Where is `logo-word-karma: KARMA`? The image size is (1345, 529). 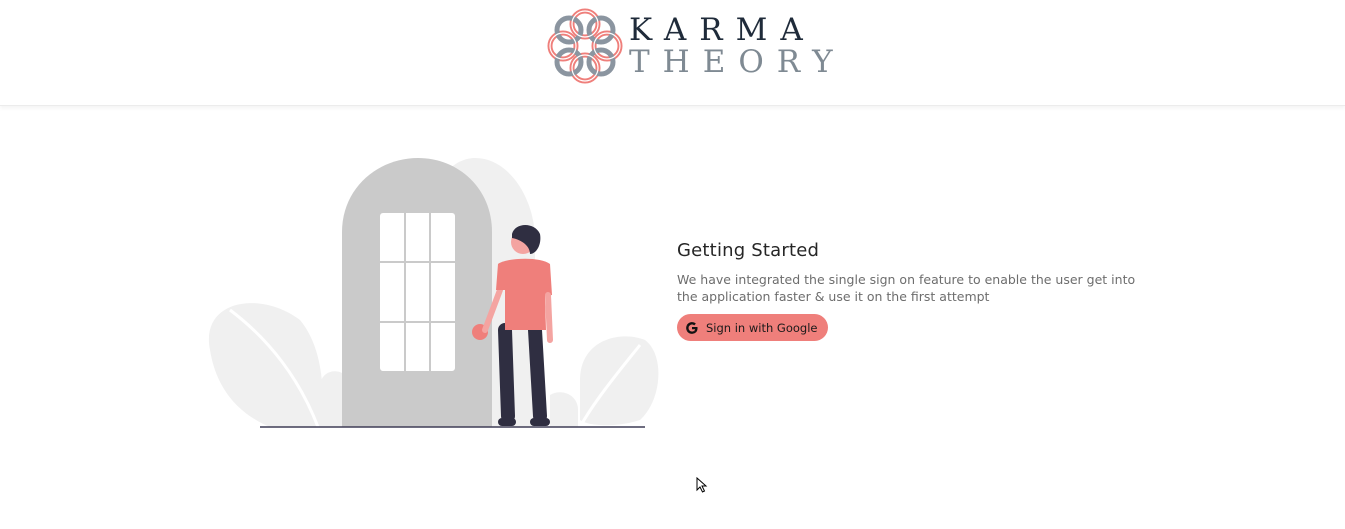 logo-word-karma: KARMA is located at coordinates (722, 30).